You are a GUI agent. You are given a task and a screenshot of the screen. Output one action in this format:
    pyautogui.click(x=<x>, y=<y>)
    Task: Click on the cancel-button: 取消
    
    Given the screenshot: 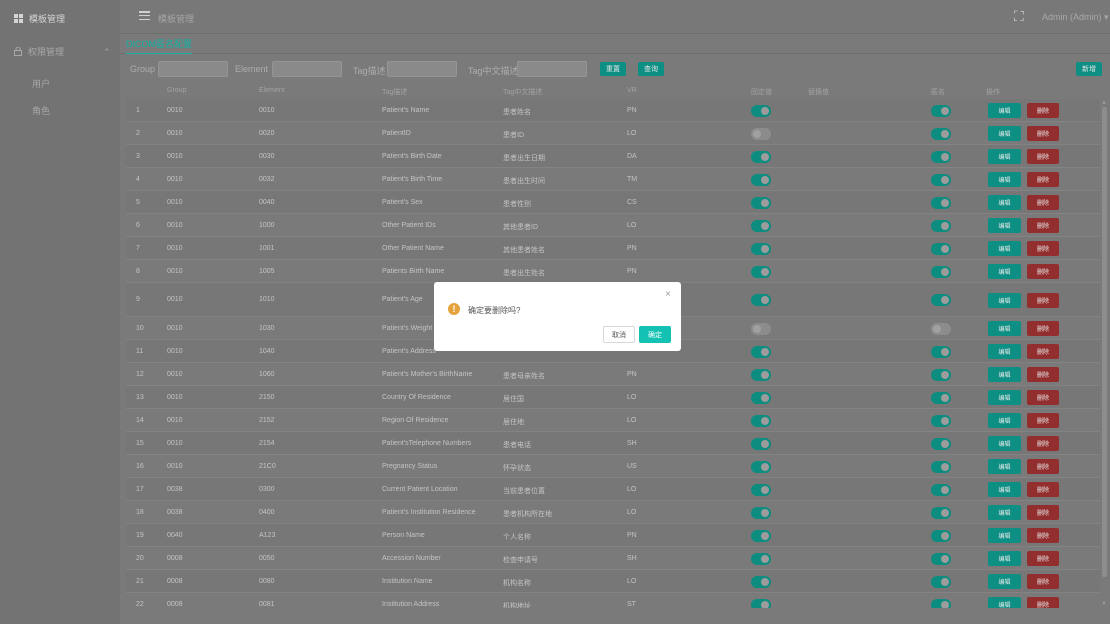 What is the action you would take?
    pyautogui.click(x=619, y=334)
    